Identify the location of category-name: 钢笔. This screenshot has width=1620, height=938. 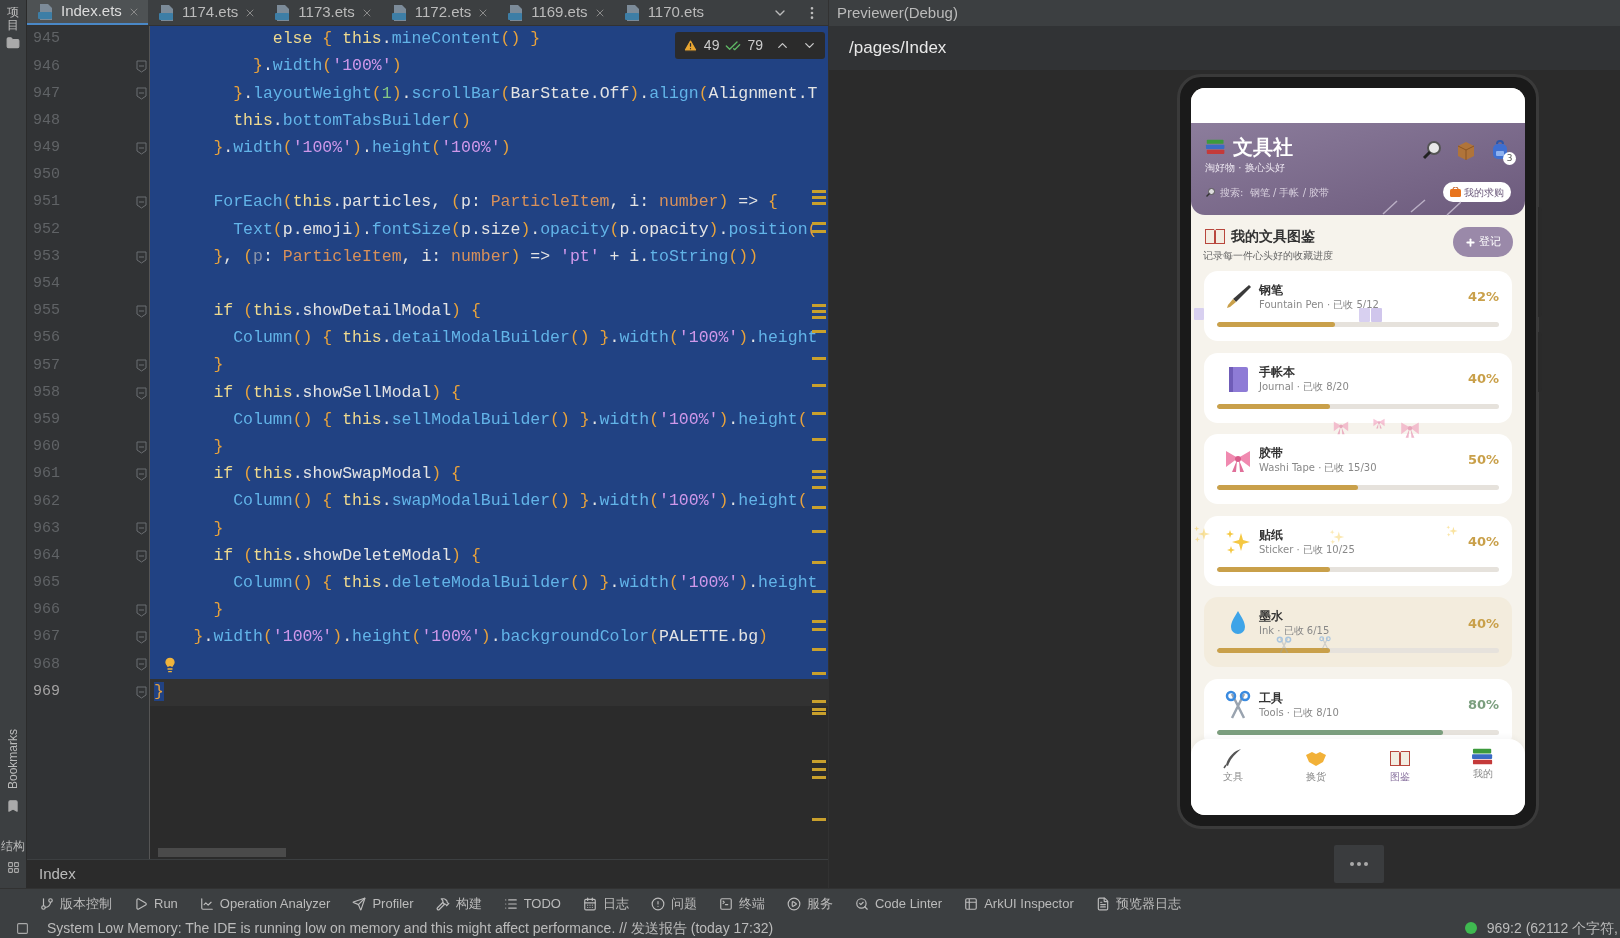
(1271, 290).